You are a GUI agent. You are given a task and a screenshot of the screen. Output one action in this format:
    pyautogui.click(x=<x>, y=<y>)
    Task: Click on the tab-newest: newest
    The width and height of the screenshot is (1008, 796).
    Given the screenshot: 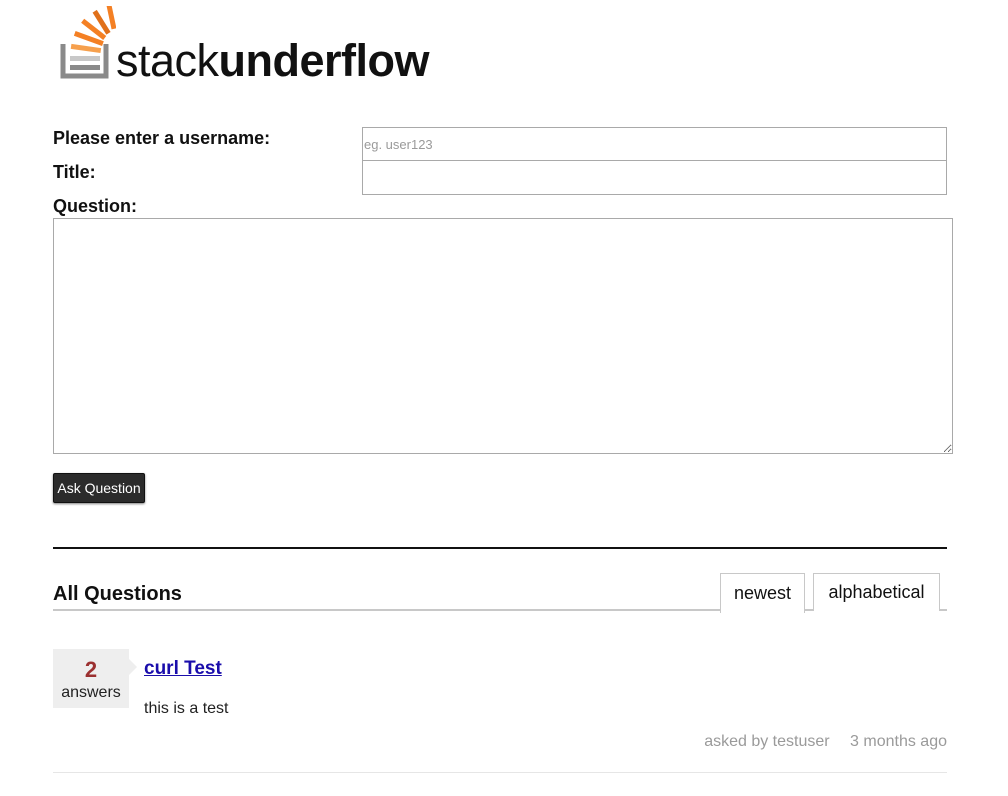 What is the action you would take?
    pyautogui.click(x=762, y=593)
    